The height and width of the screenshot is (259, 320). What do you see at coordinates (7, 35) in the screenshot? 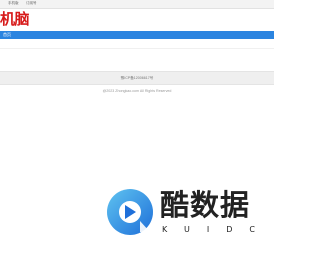
I see `nav-item-home: 首页` at bounding box center [7, 35].